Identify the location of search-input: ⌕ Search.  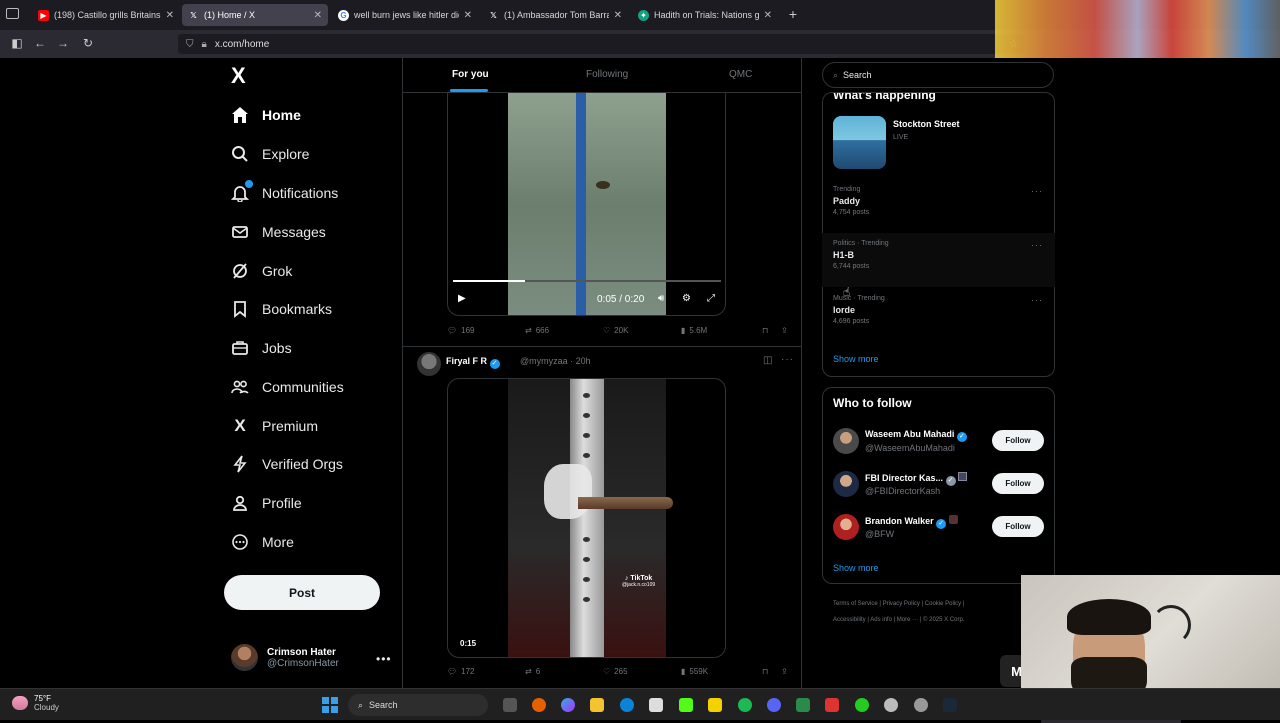
(938, 75).